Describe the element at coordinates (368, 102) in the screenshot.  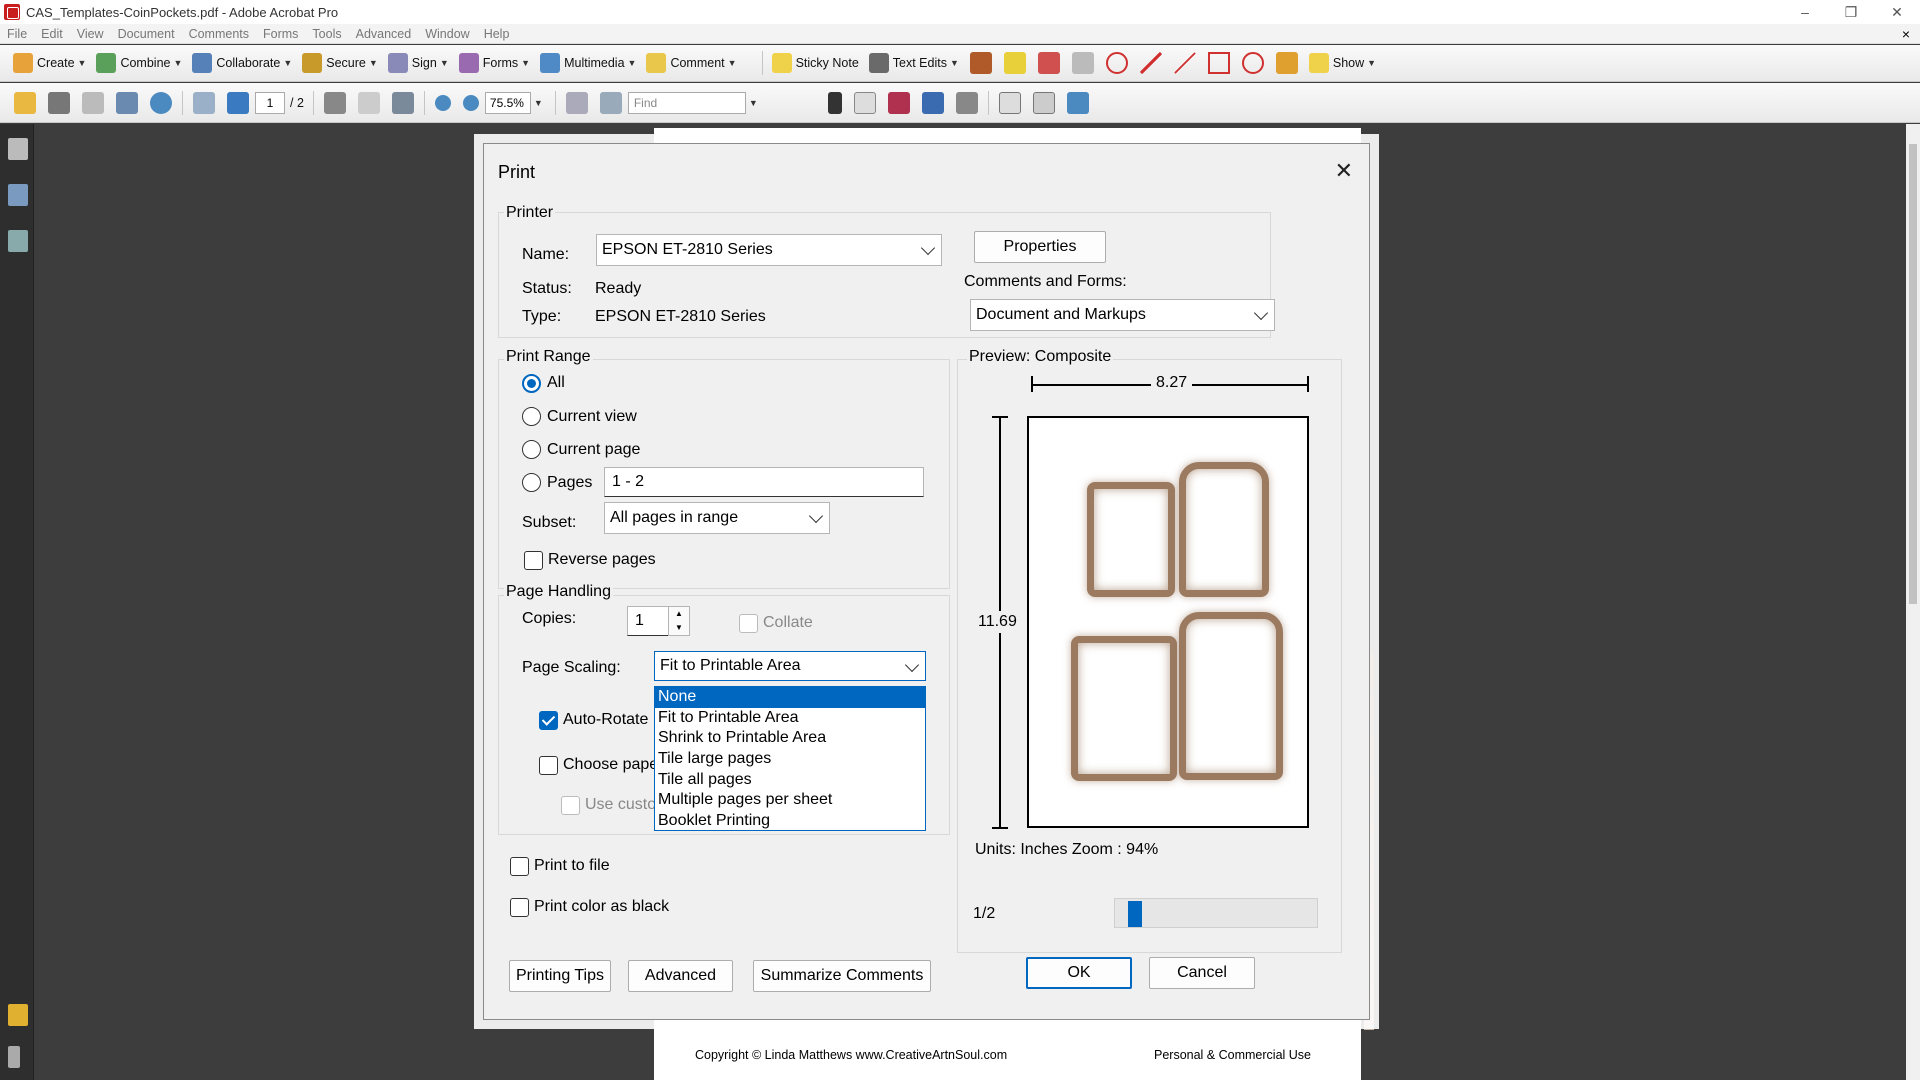
I see `hand-icon` at that location.